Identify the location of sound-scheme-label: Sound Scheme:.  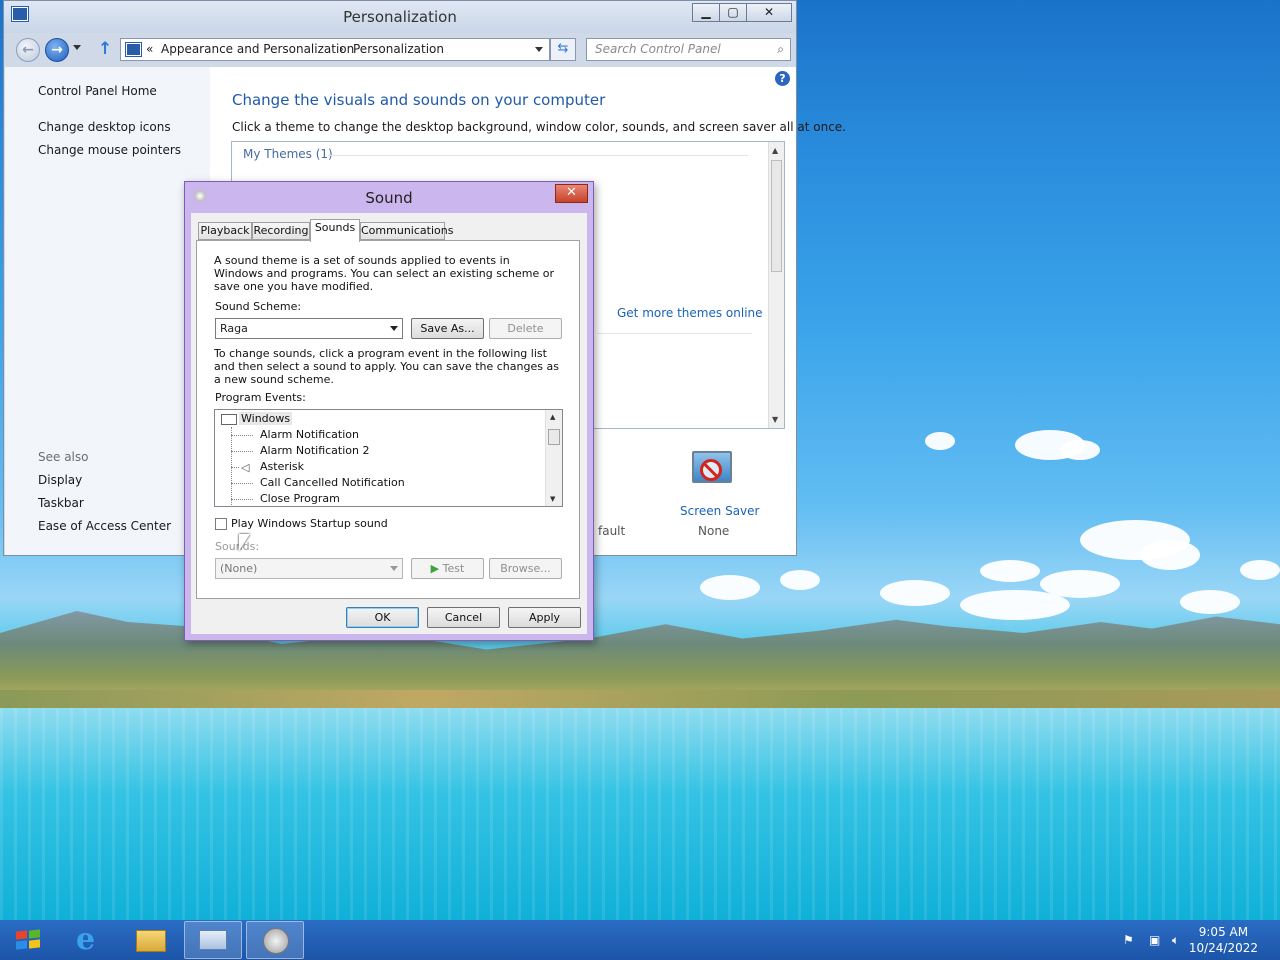
(258, 306).